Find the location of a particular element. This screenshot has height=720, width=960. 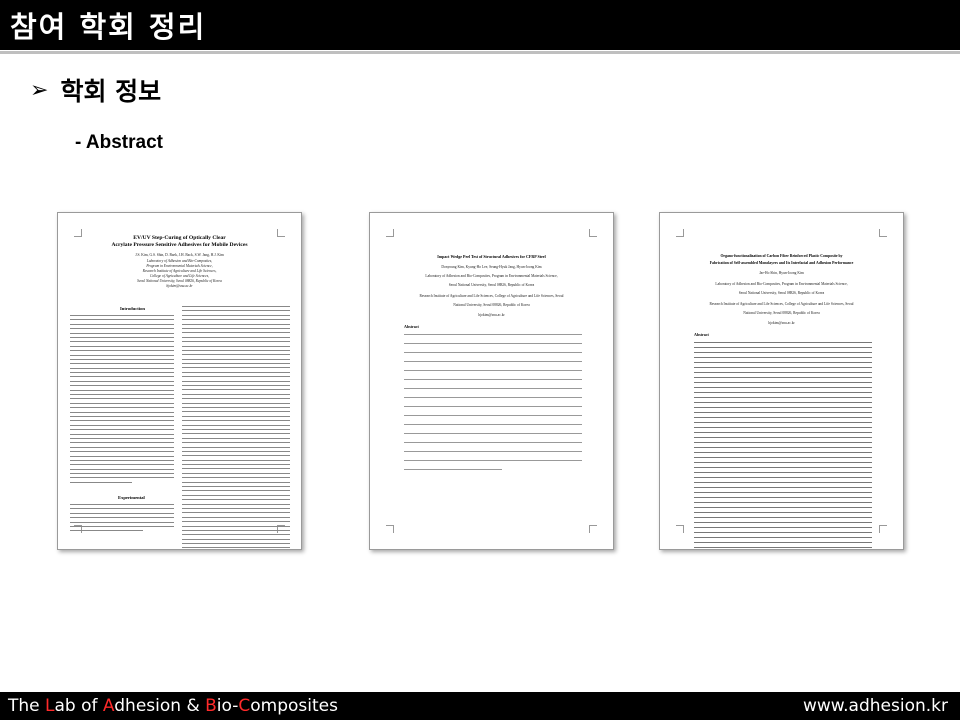

title-underline is located at coordinates (480, 52).